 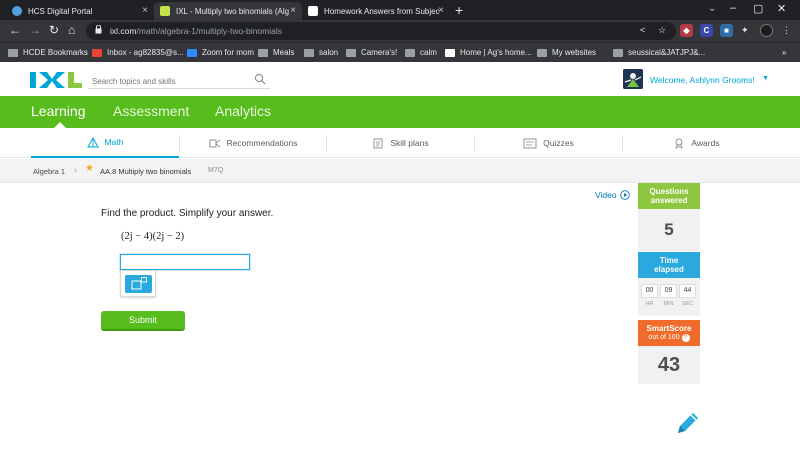 I want to click on bookmark-salon: salon, so click(x=321, y=52).